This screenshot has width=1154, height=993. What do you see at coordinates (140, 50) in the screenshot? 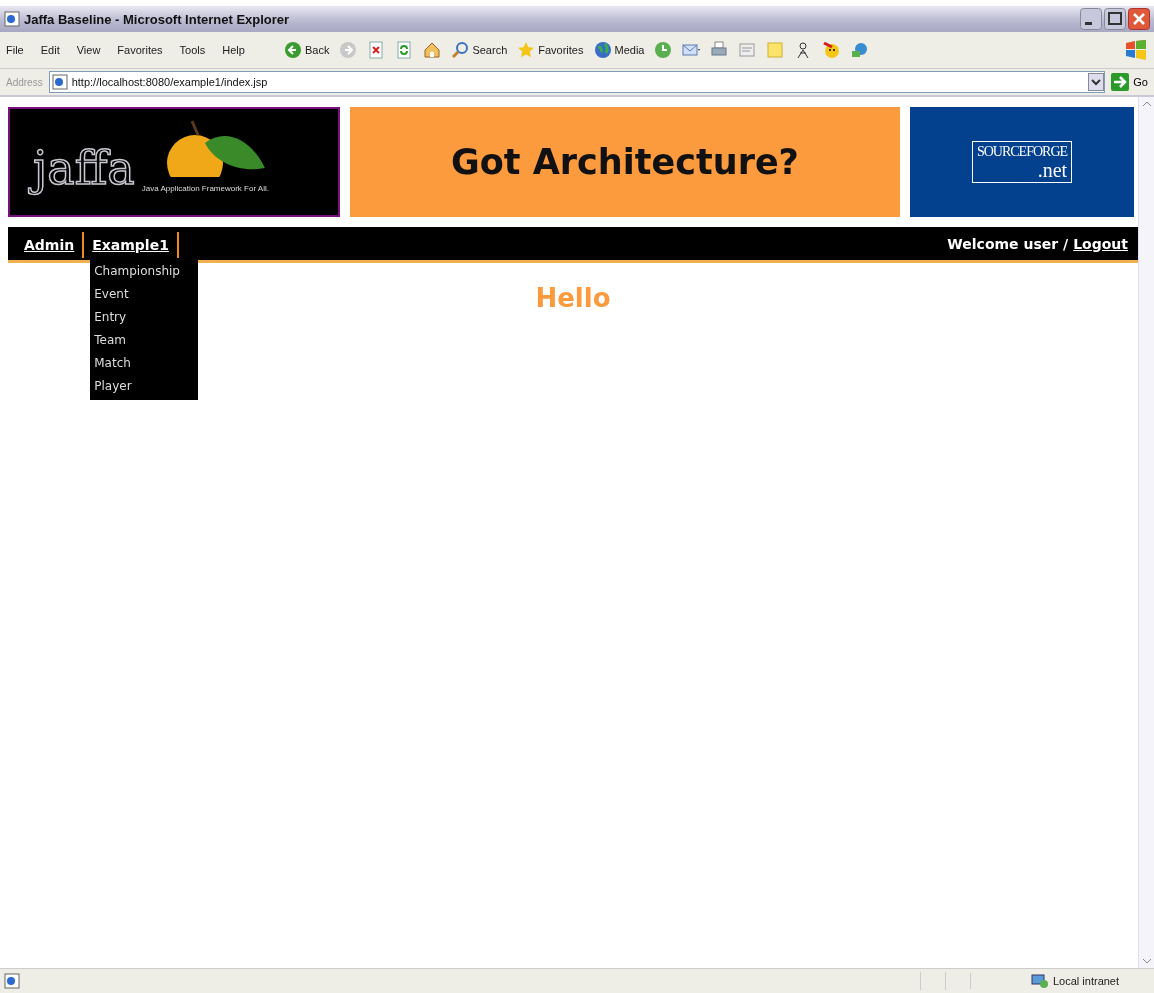
I see `menu-item: Favorites` at bounding box center [140, 50].